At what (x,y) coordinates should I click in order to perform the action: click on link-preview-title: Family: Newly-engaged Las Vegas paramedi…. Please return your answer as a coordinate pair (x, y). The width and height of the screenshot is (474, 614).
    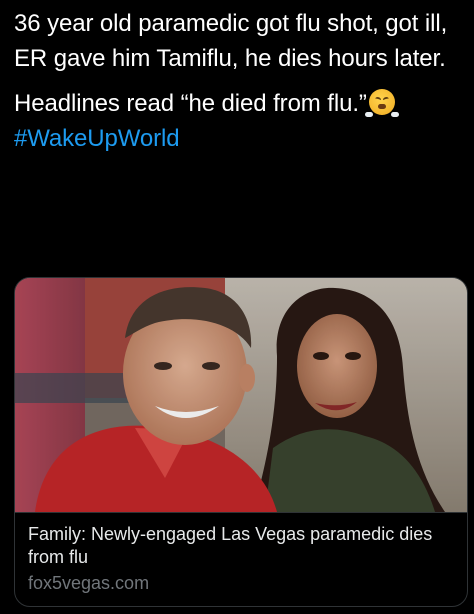
    Looking at the image, I should click on (241, 546).